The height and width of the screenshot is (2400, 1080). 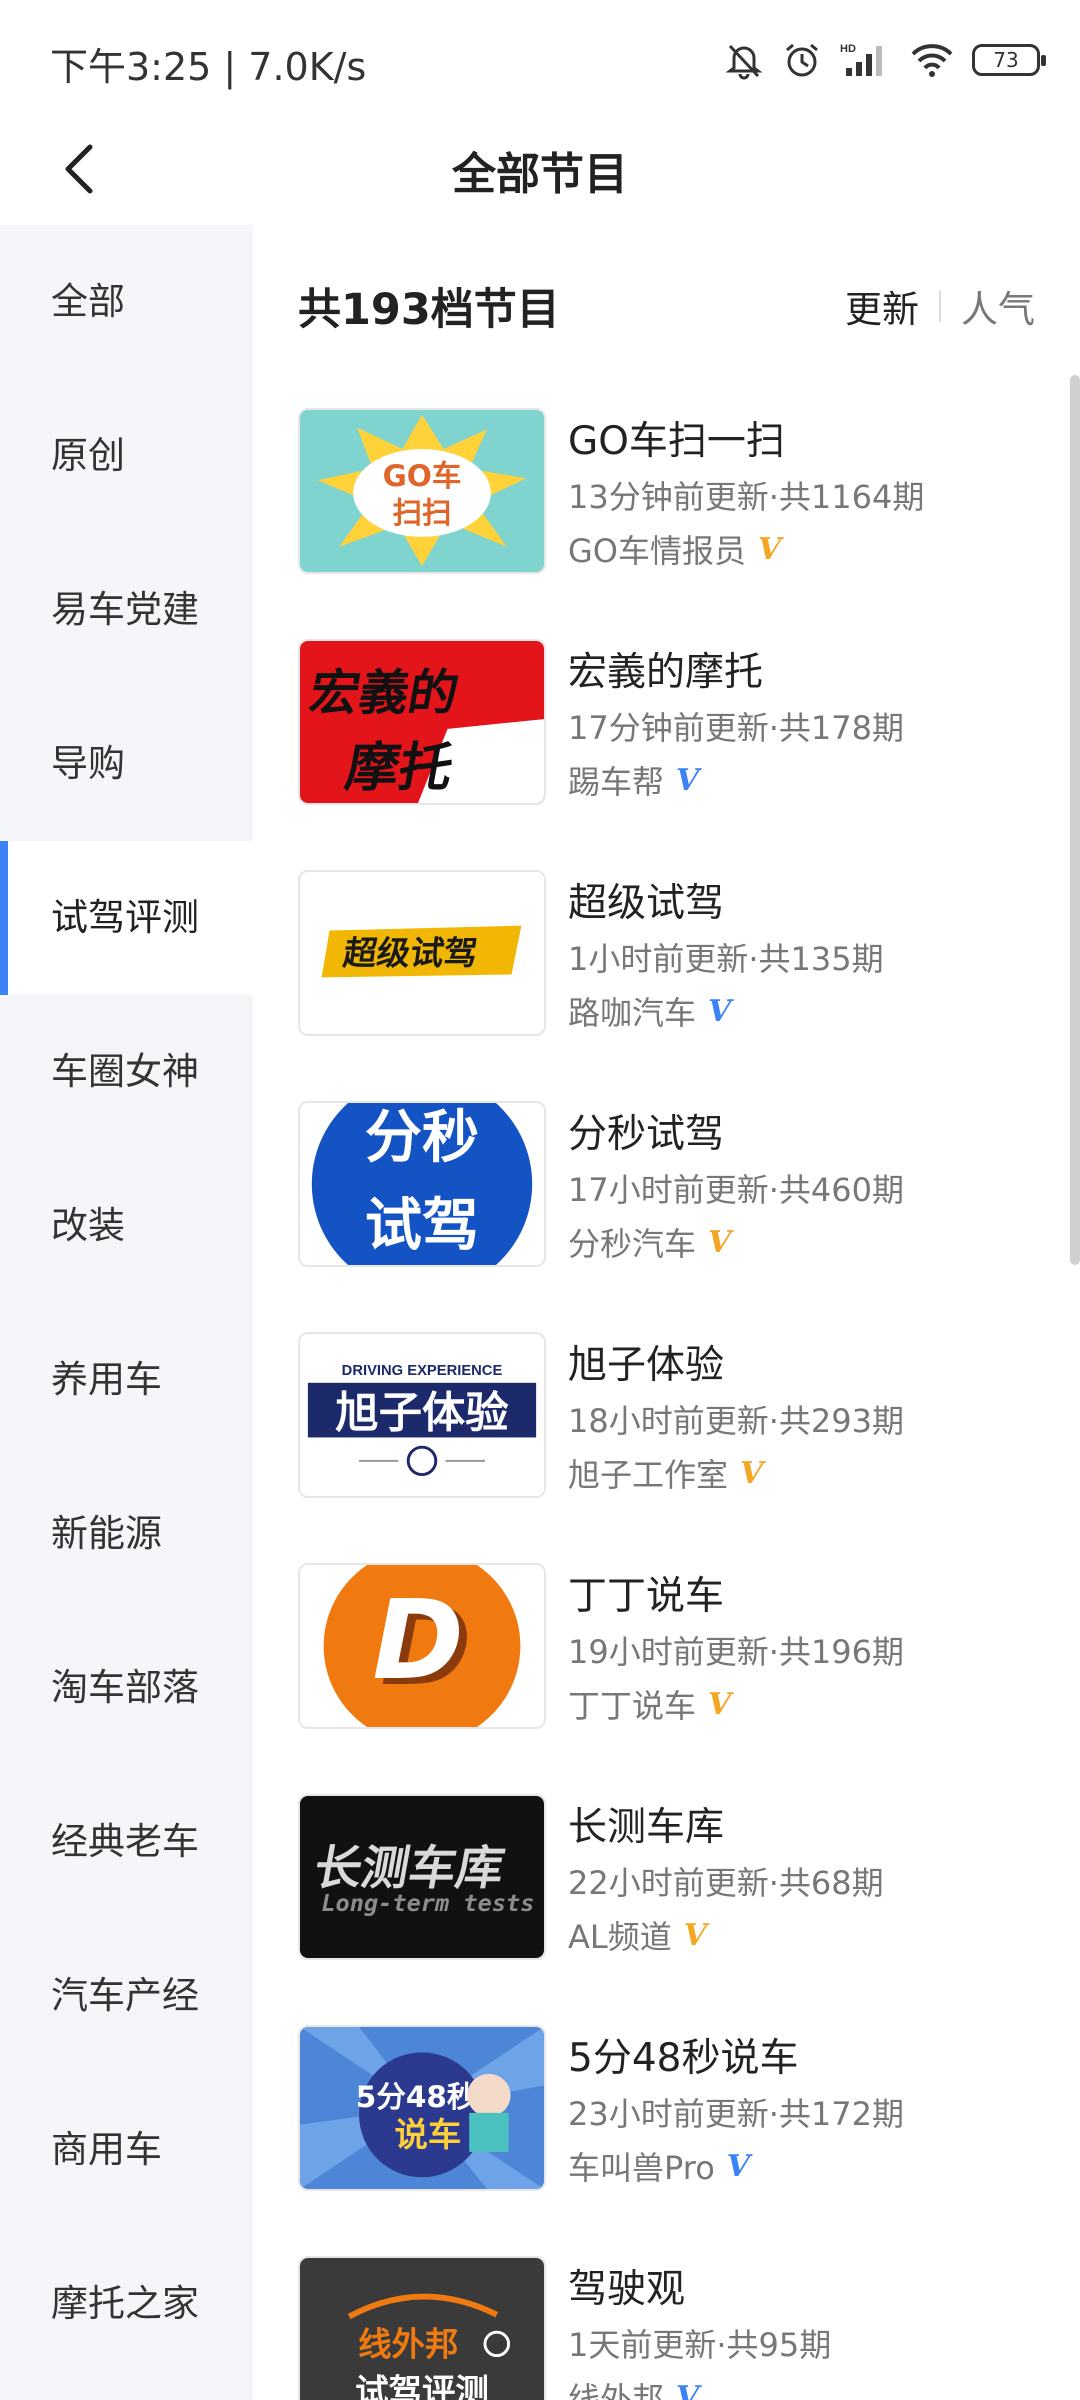 I want to click on thumb-caption: Long-term tests, so click(x=427, y=1903).